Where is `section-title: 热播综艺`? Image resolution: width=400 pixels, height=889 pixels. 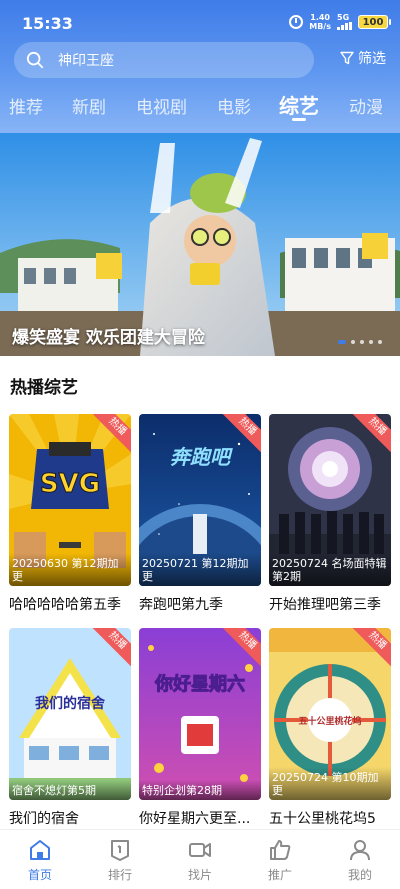
section-title: 热播综艺 is located at coordinates (44, 388).